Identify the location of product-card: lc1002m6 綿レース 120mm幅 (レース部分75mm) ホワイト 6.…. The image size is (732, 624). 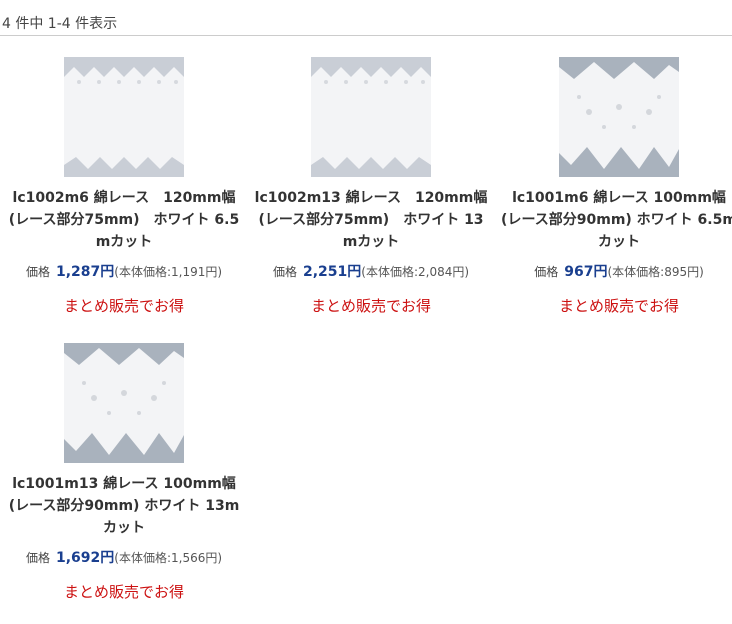
(124, 186).